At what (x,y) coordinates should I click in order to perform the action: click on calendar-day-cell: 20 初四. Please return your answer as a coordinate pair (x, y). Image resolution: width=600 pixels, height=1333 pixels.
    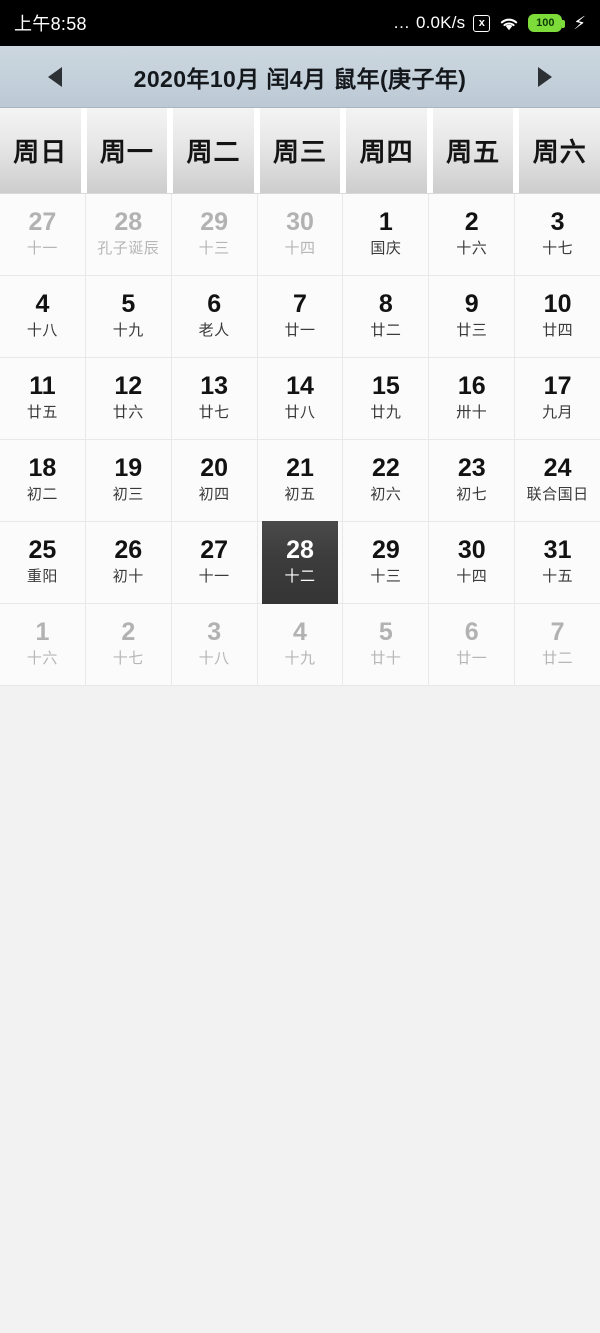
    Looking at the image, I should click on (215, 480).